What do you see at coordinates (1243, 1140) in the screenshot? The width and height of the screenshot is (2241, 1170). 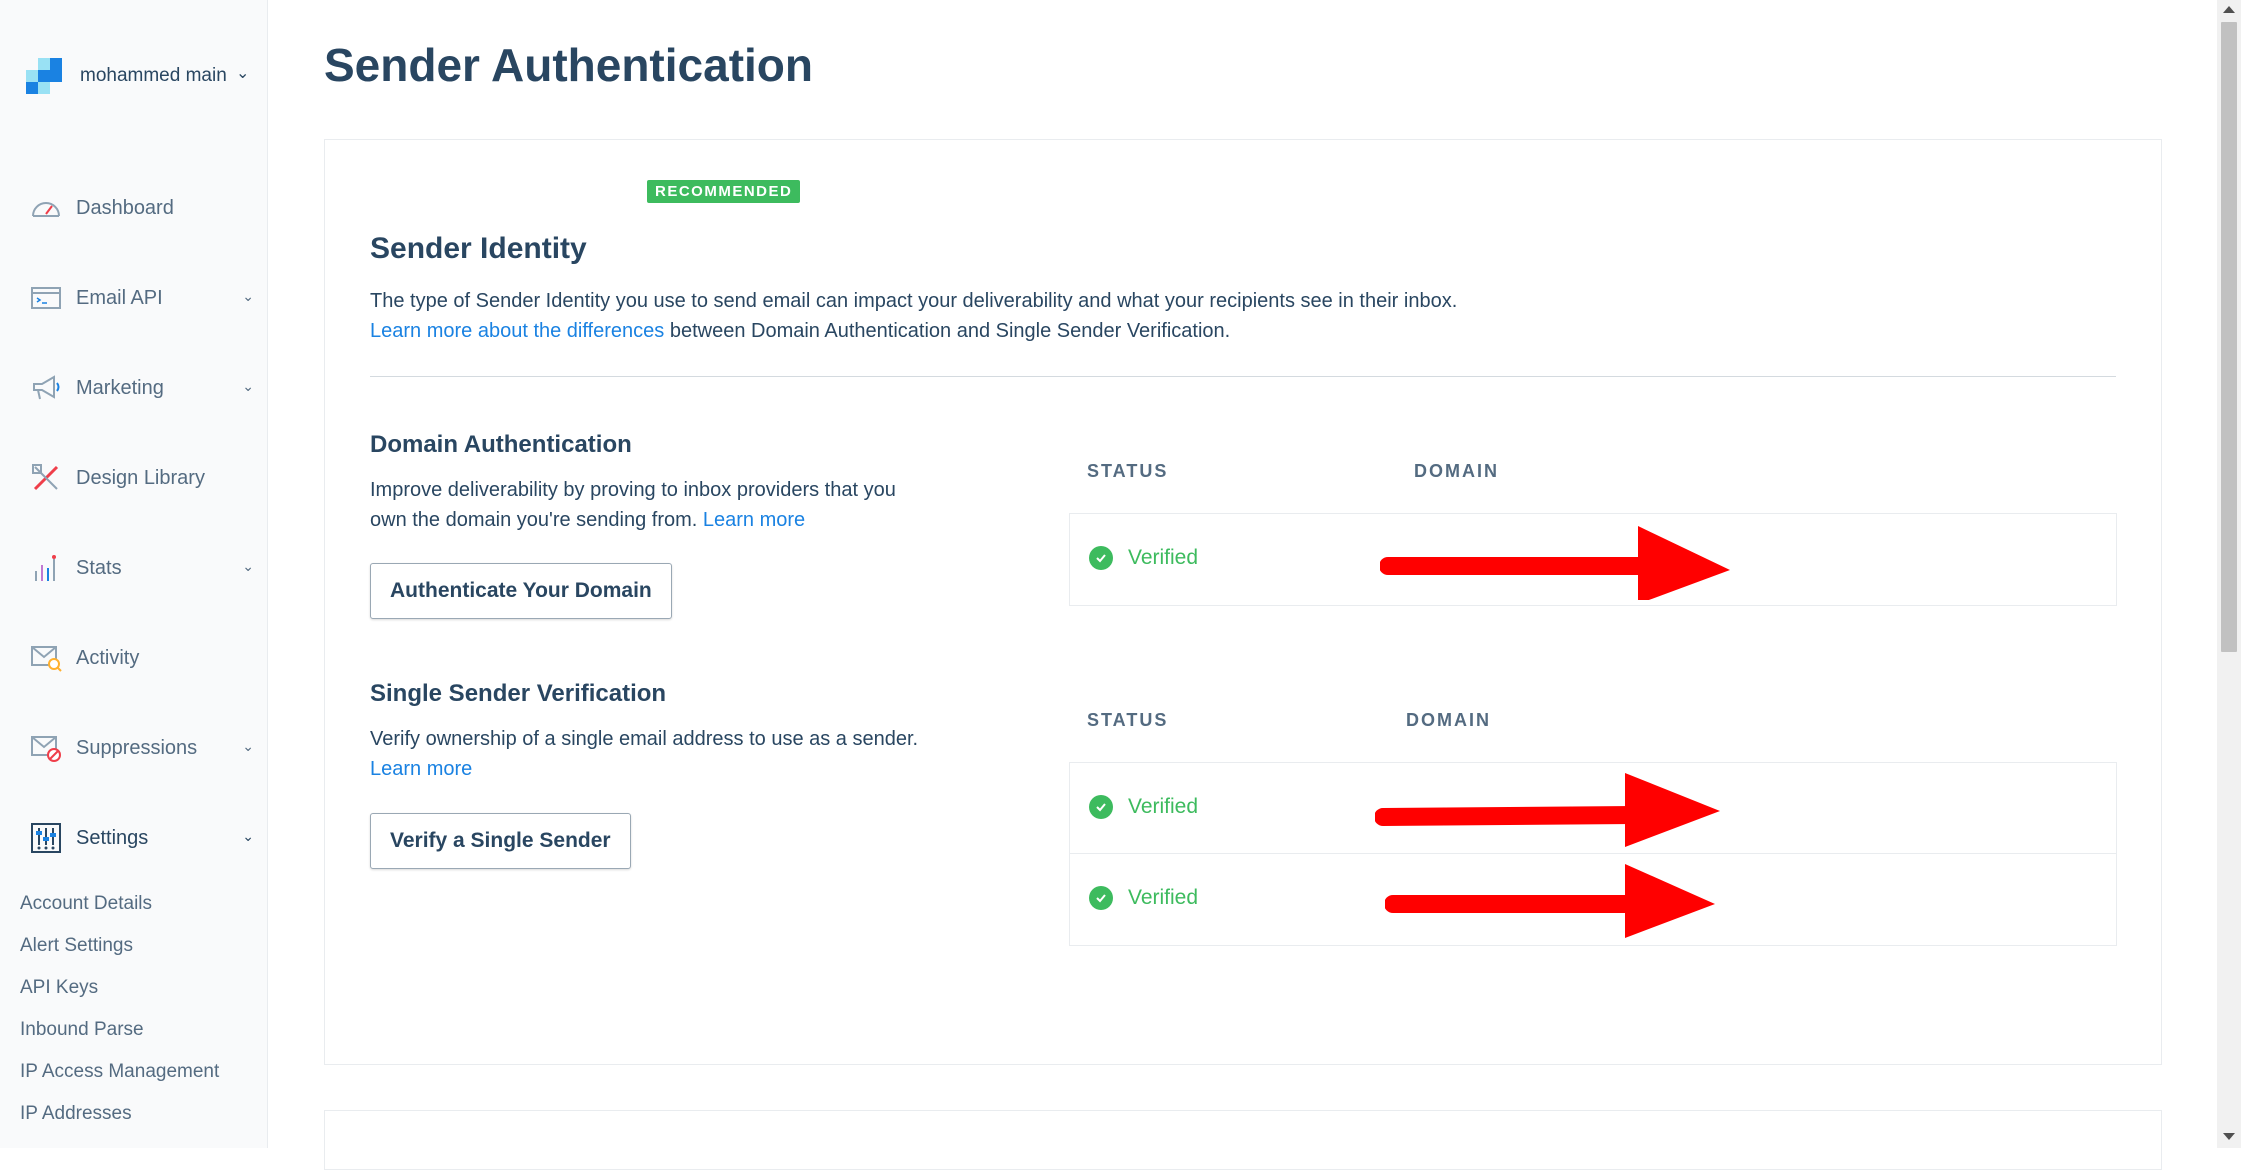 I see `next-card` at bounding box center [1243, 1140].